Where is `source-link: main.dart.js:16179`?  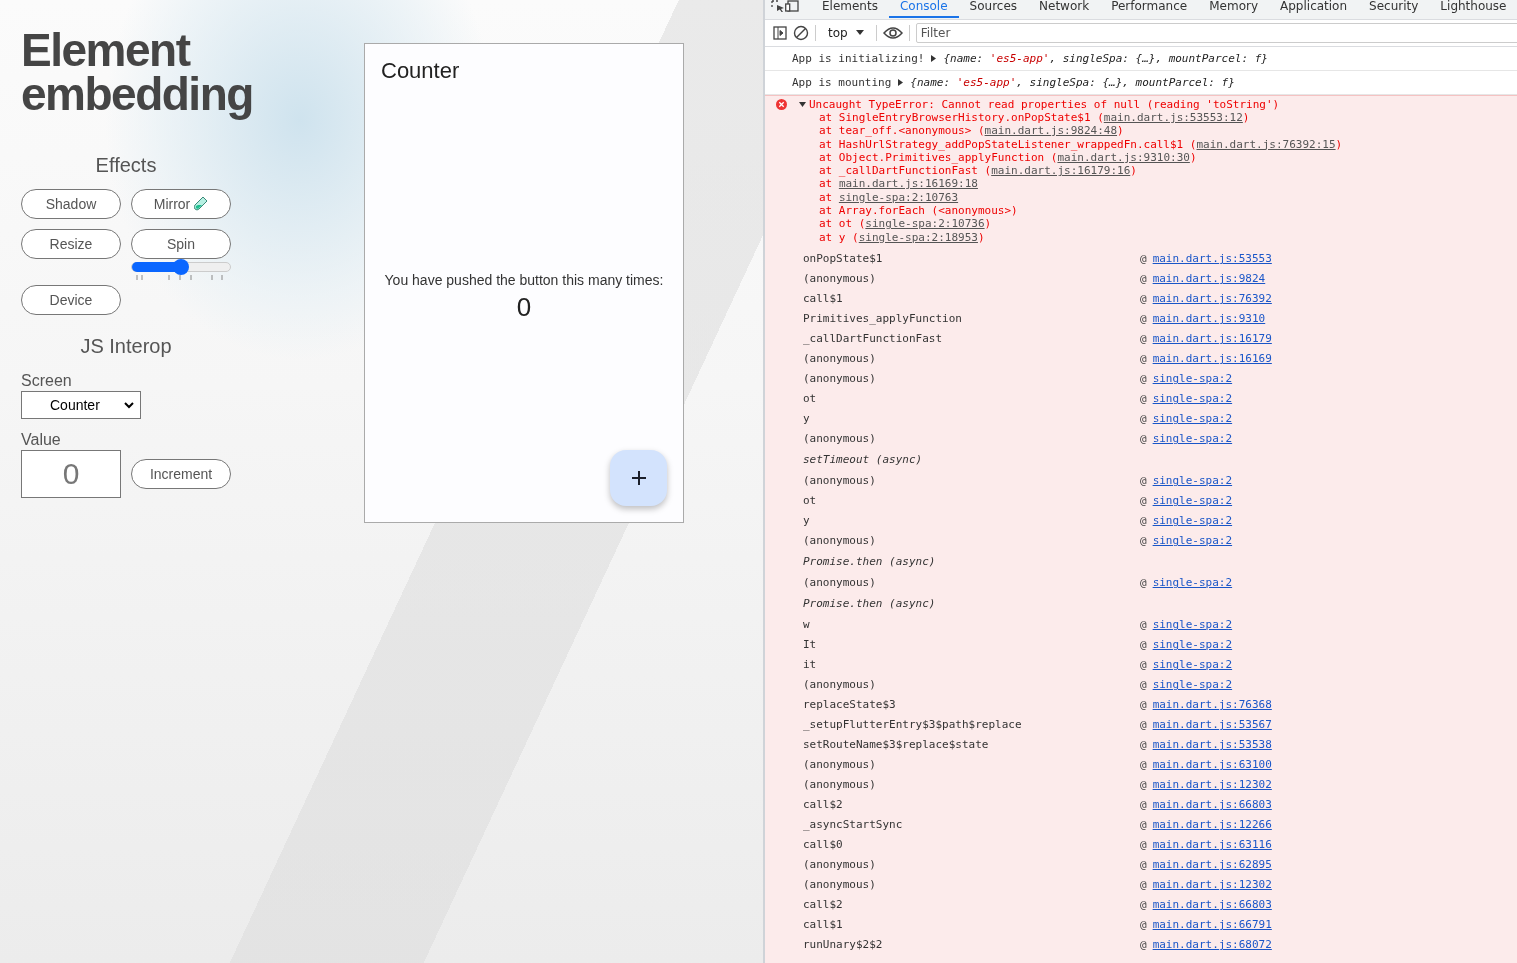 source-link: main.dart.js:16179 is located at coordinates (1212, 339).